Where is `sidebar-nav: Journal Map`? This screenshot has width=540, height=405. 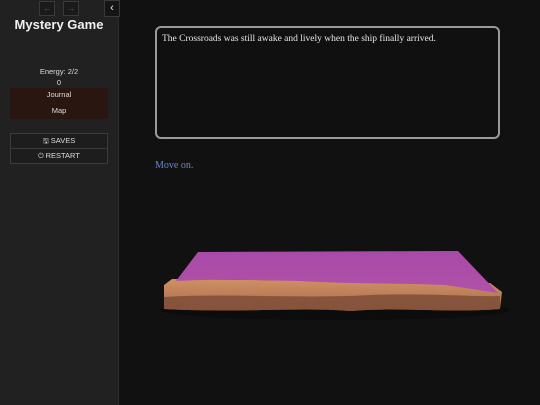 sidebar-nav: Journal Map is located at coordinates (59, 103).